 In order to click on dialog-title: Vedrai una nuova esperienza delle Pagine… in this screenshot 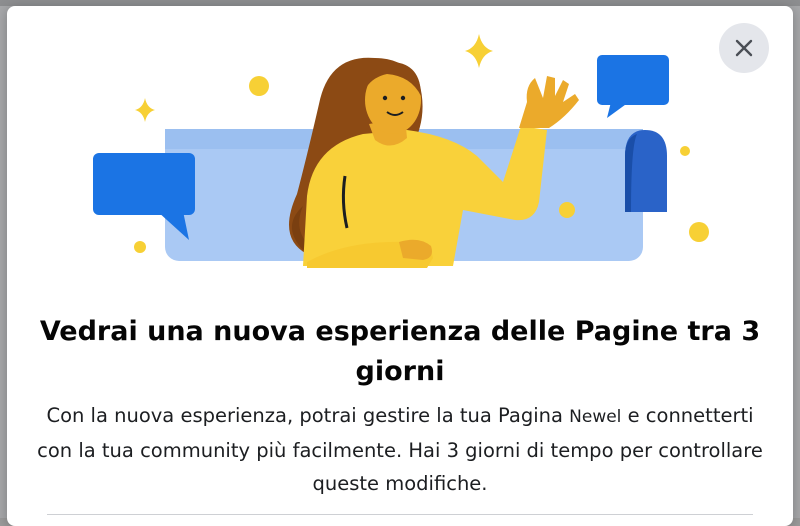, I will do `click(400, 351)`.